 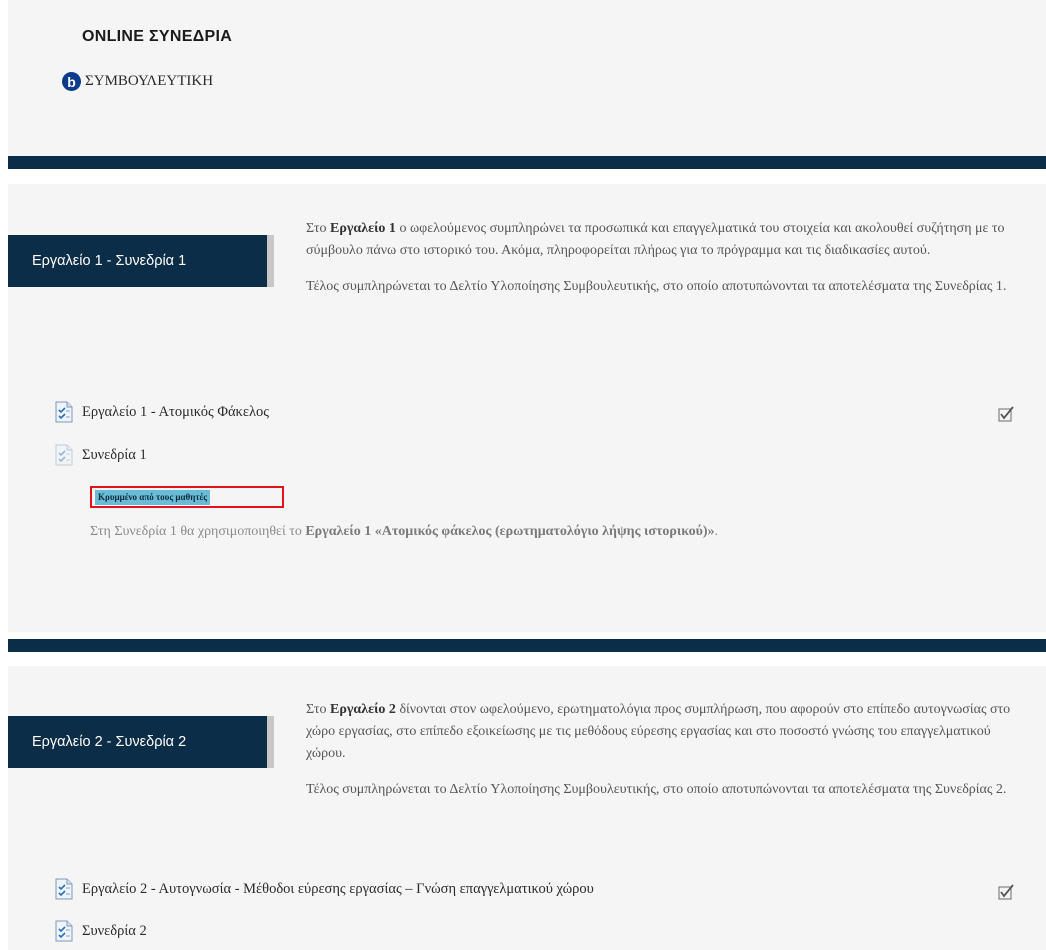 I want to click on section-1-title: Εργαλείο 1 - Συνεδρία 1, so click(x=141, y=261).